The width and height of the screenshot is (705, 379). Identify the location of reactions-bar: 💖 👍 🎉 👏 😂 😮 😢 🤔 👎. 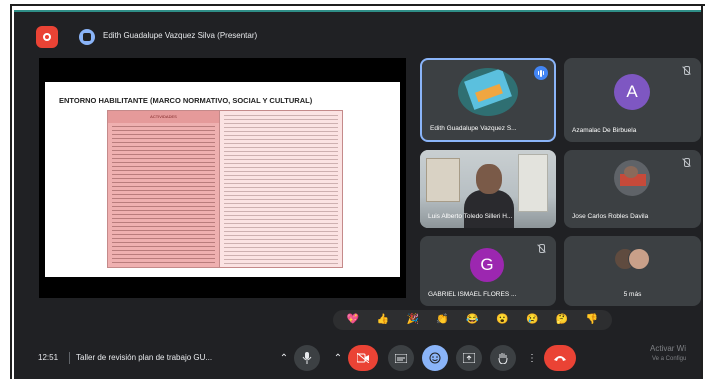
(472, 320).